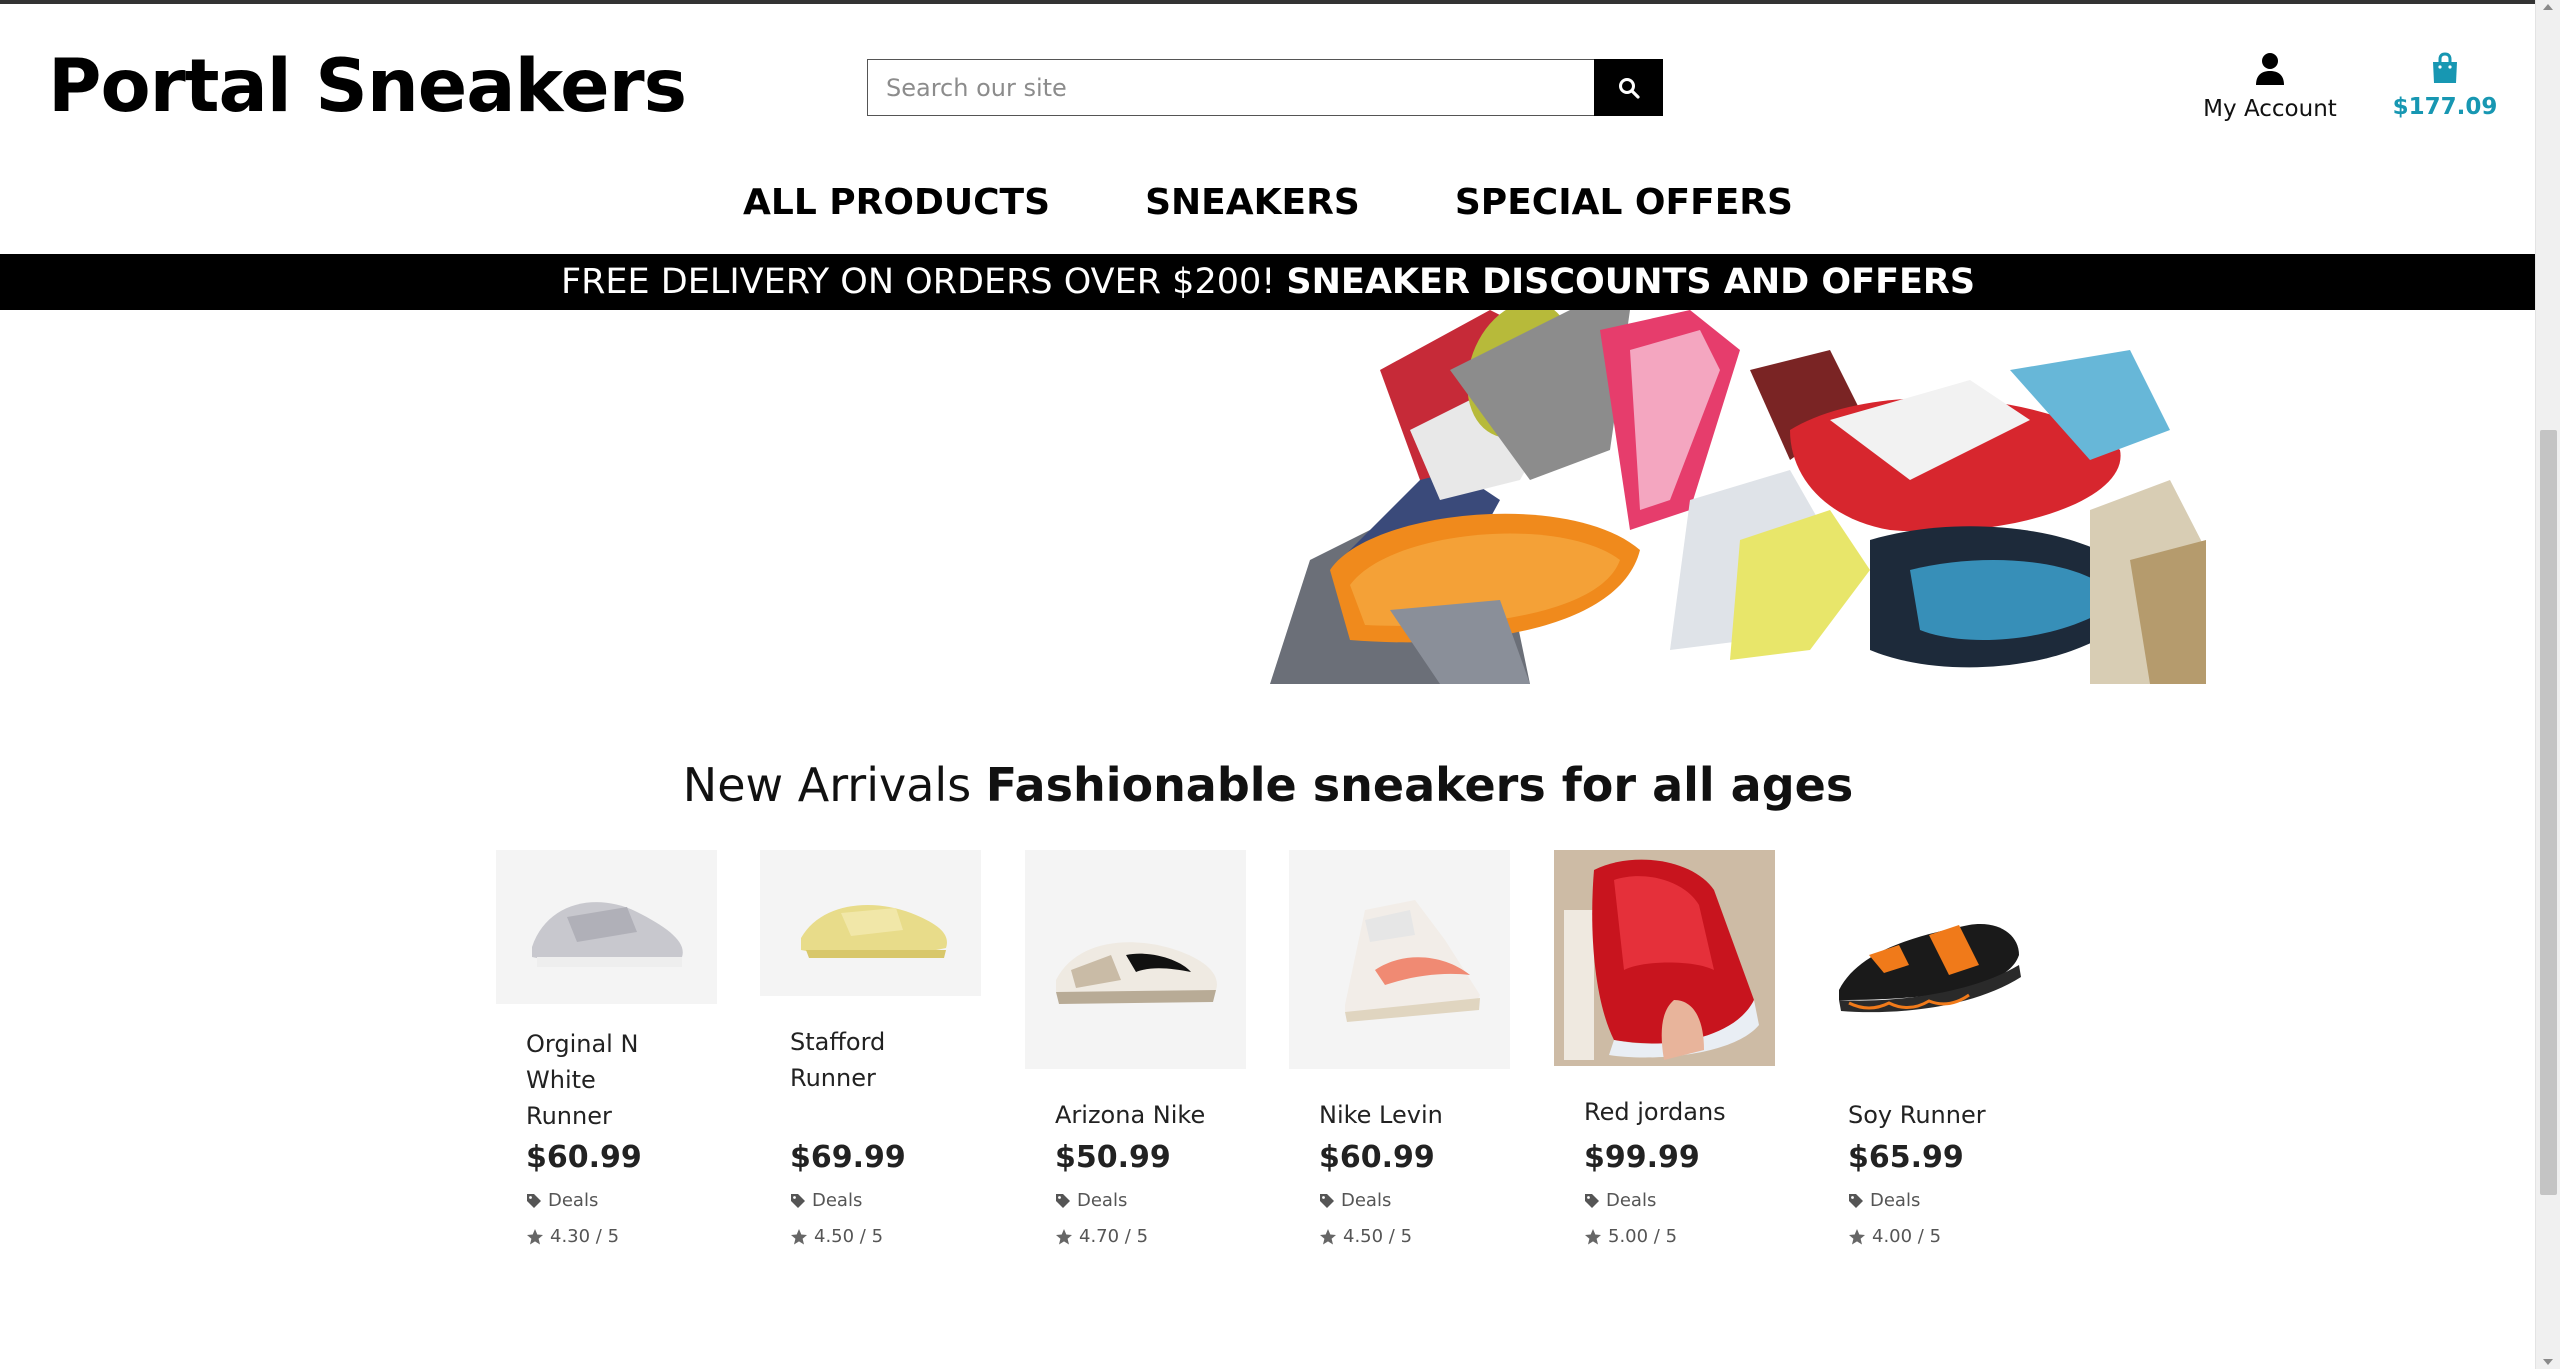  I want to click on main-nav: ALL PRODUCTS SNEAKERS SPECIAL OFFERS, so click(1268, 202).